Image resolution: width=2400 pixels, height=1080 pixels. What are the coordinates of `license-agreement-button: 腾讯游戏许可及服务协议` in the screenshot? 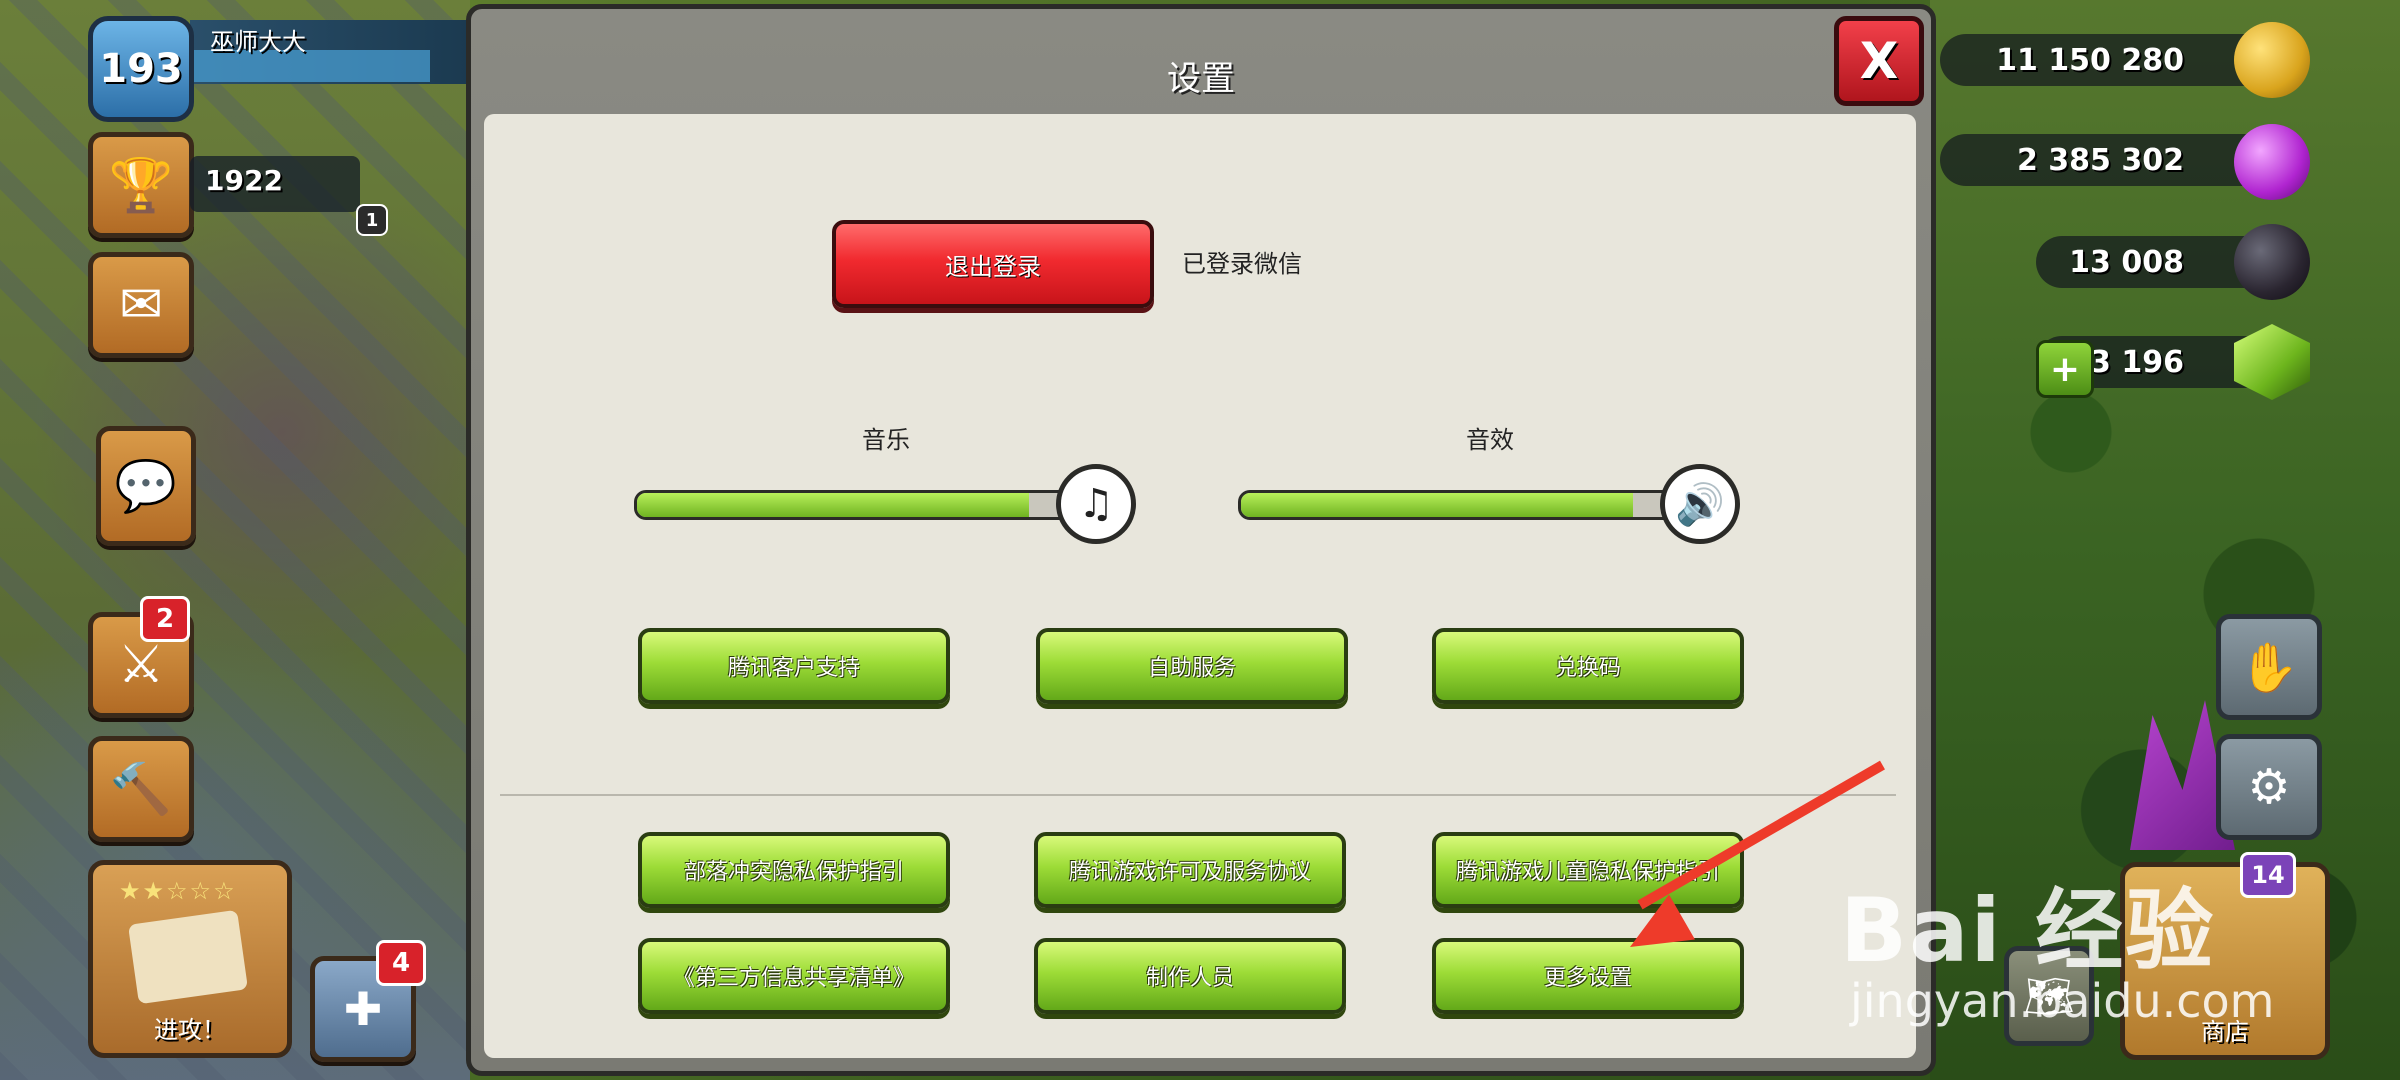 It's located at (1190, 870).